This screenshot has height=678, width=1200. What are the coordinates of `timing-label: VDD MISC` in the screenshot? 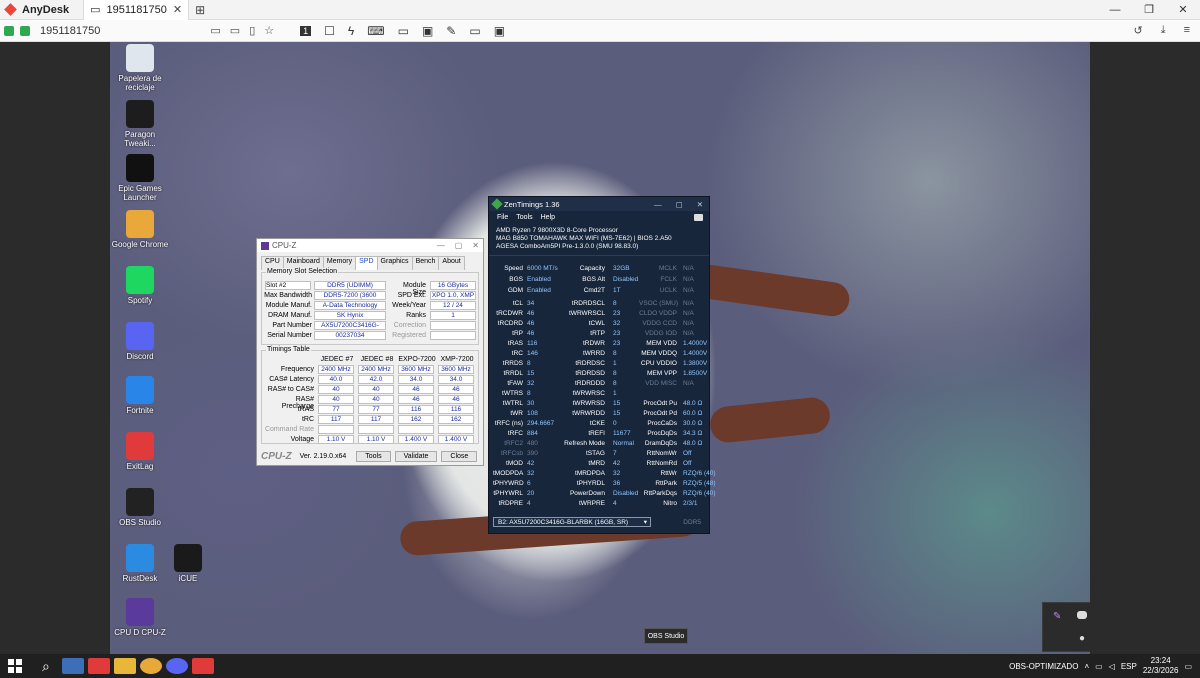 It's located at (661, 383).